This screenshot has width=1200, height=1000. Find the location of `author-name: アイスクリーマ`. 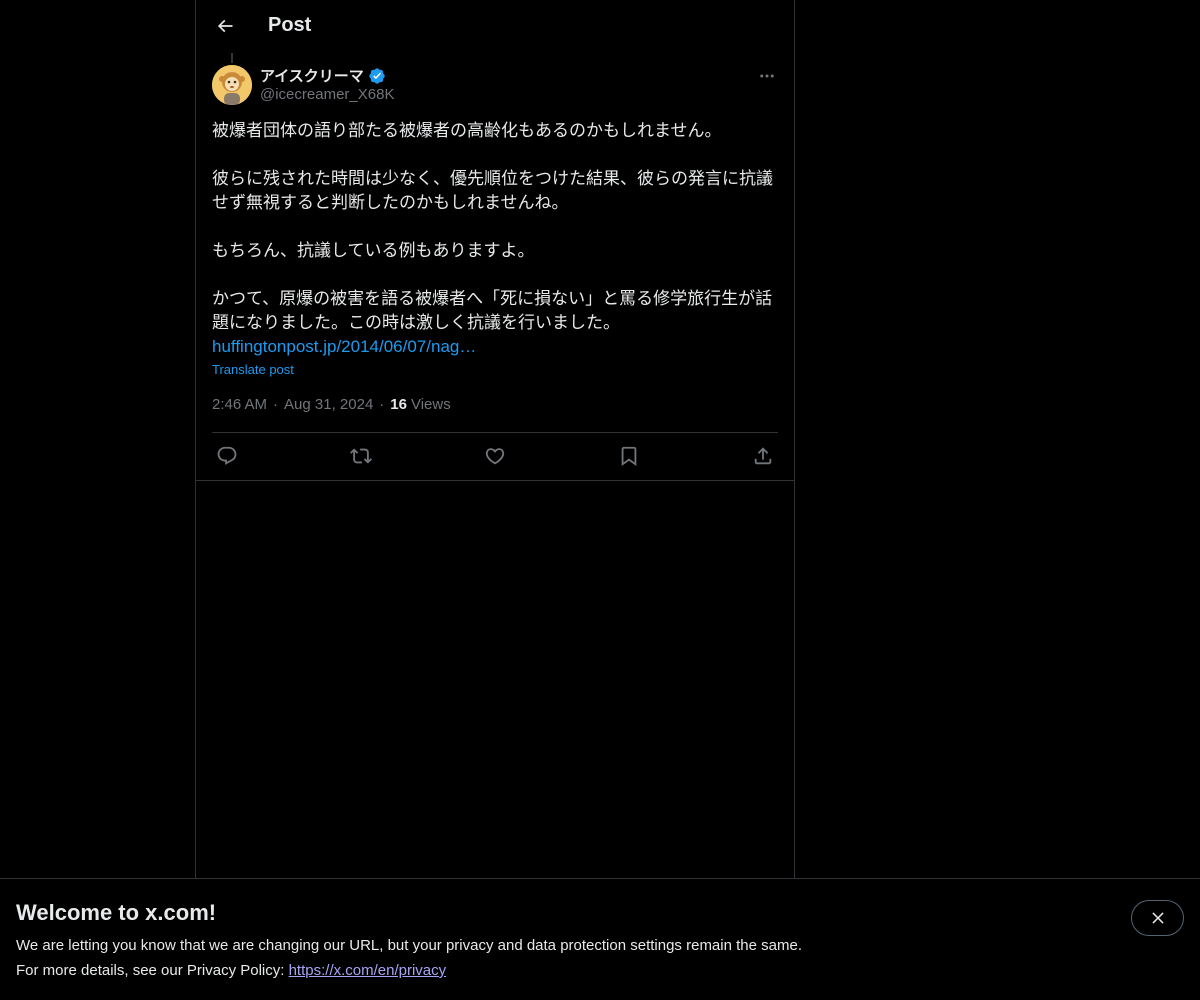

author-name: アイスクリーマ is located at coordinates (323, 75).